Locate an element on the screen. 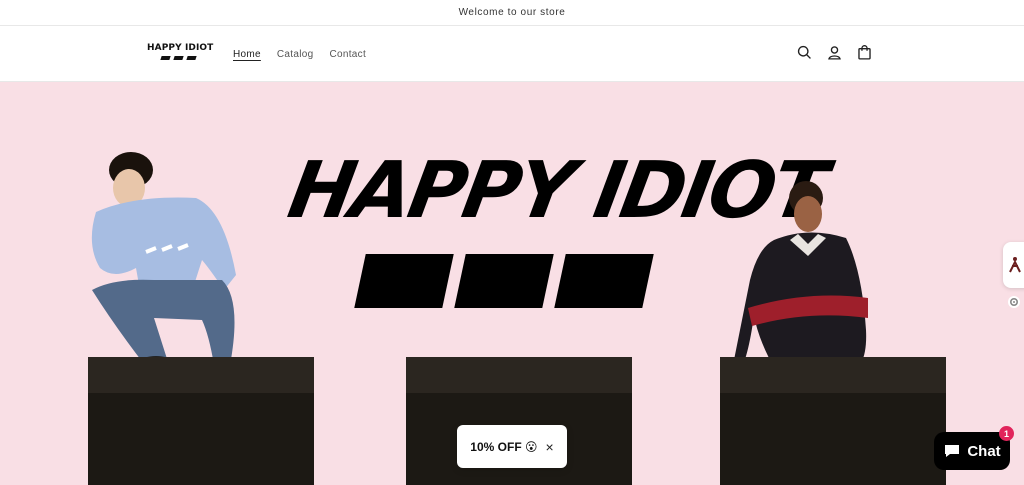 The height and width of the screenshot is (485, 1024). search-icon is located at coordinates (804, 52).